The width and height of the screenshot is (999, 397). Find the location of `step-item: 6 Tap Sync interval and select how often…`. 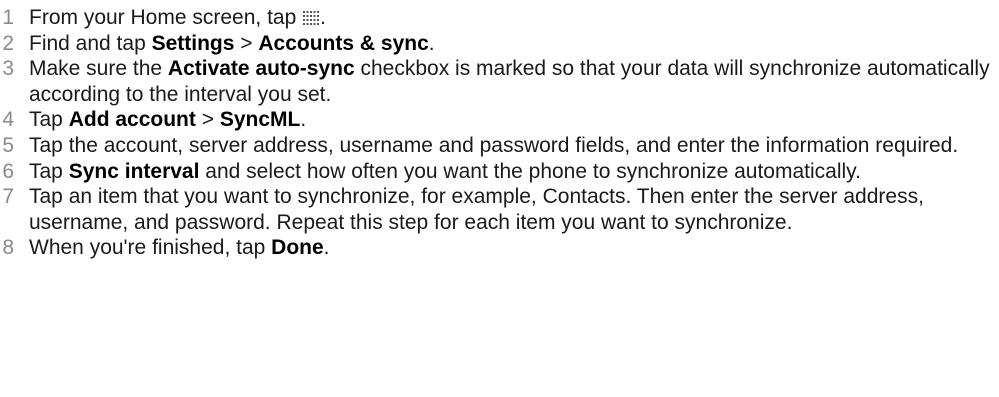

step-item: 6 Tap Sync interval and select how often… is located at coordinates (499, 172).